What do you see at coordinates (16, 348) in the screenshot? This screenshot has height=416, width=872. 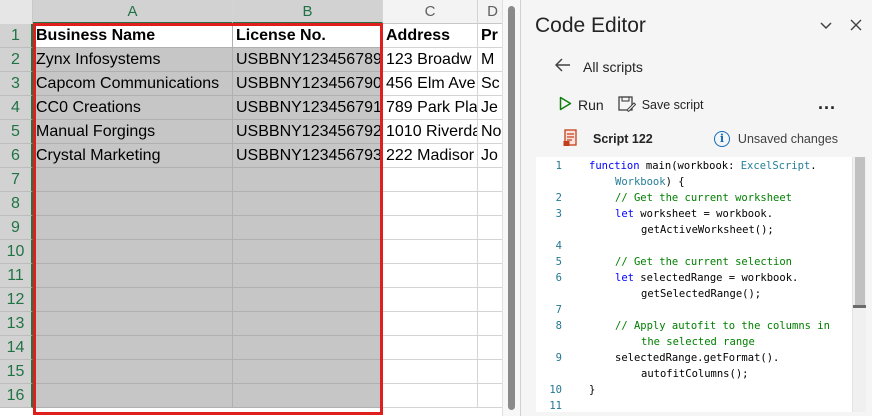 I see `row-header-14: 14` at bounding box center [16, 348].